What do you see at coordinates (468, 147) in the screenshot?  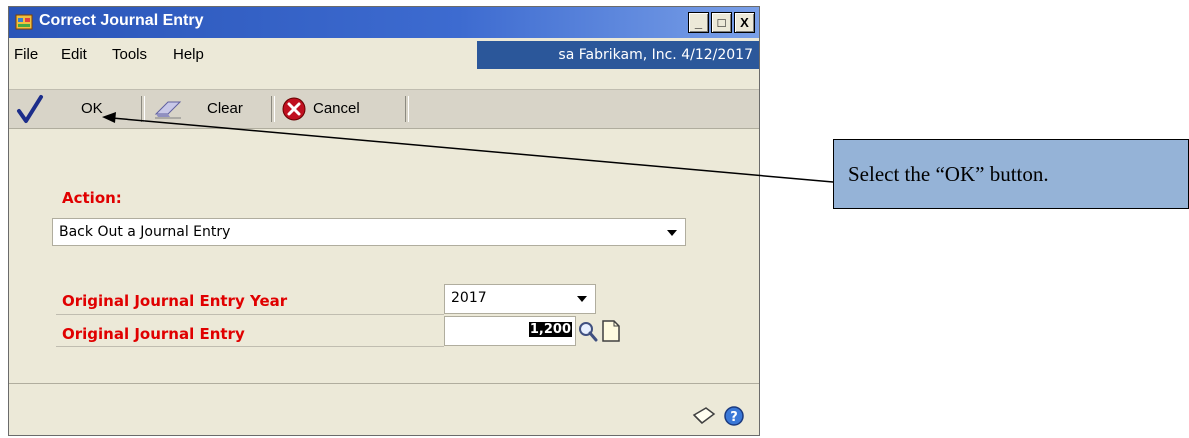 I see `pointer-arrow` at bounding box center [468, 147].